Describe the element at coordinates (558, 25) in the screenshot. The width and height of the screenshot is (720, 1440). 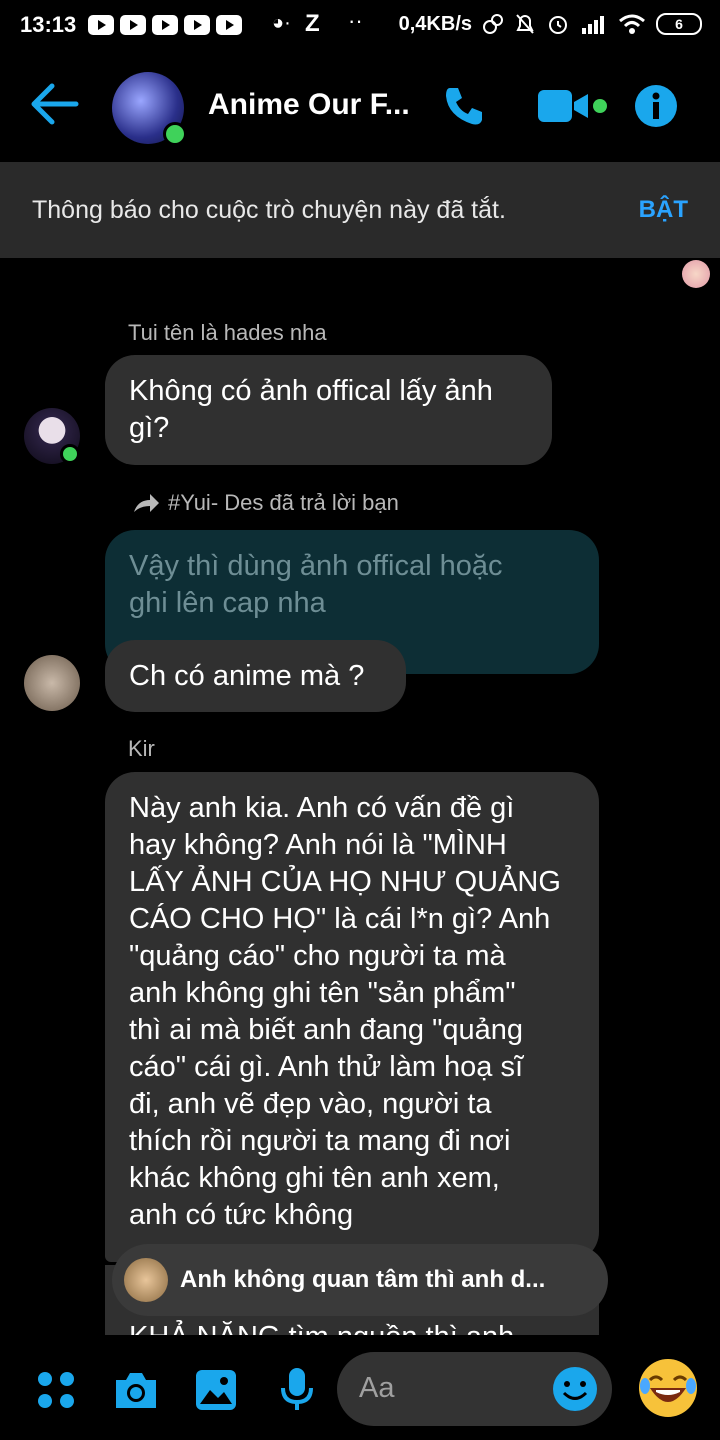
I see `alarm-icon` at that location.